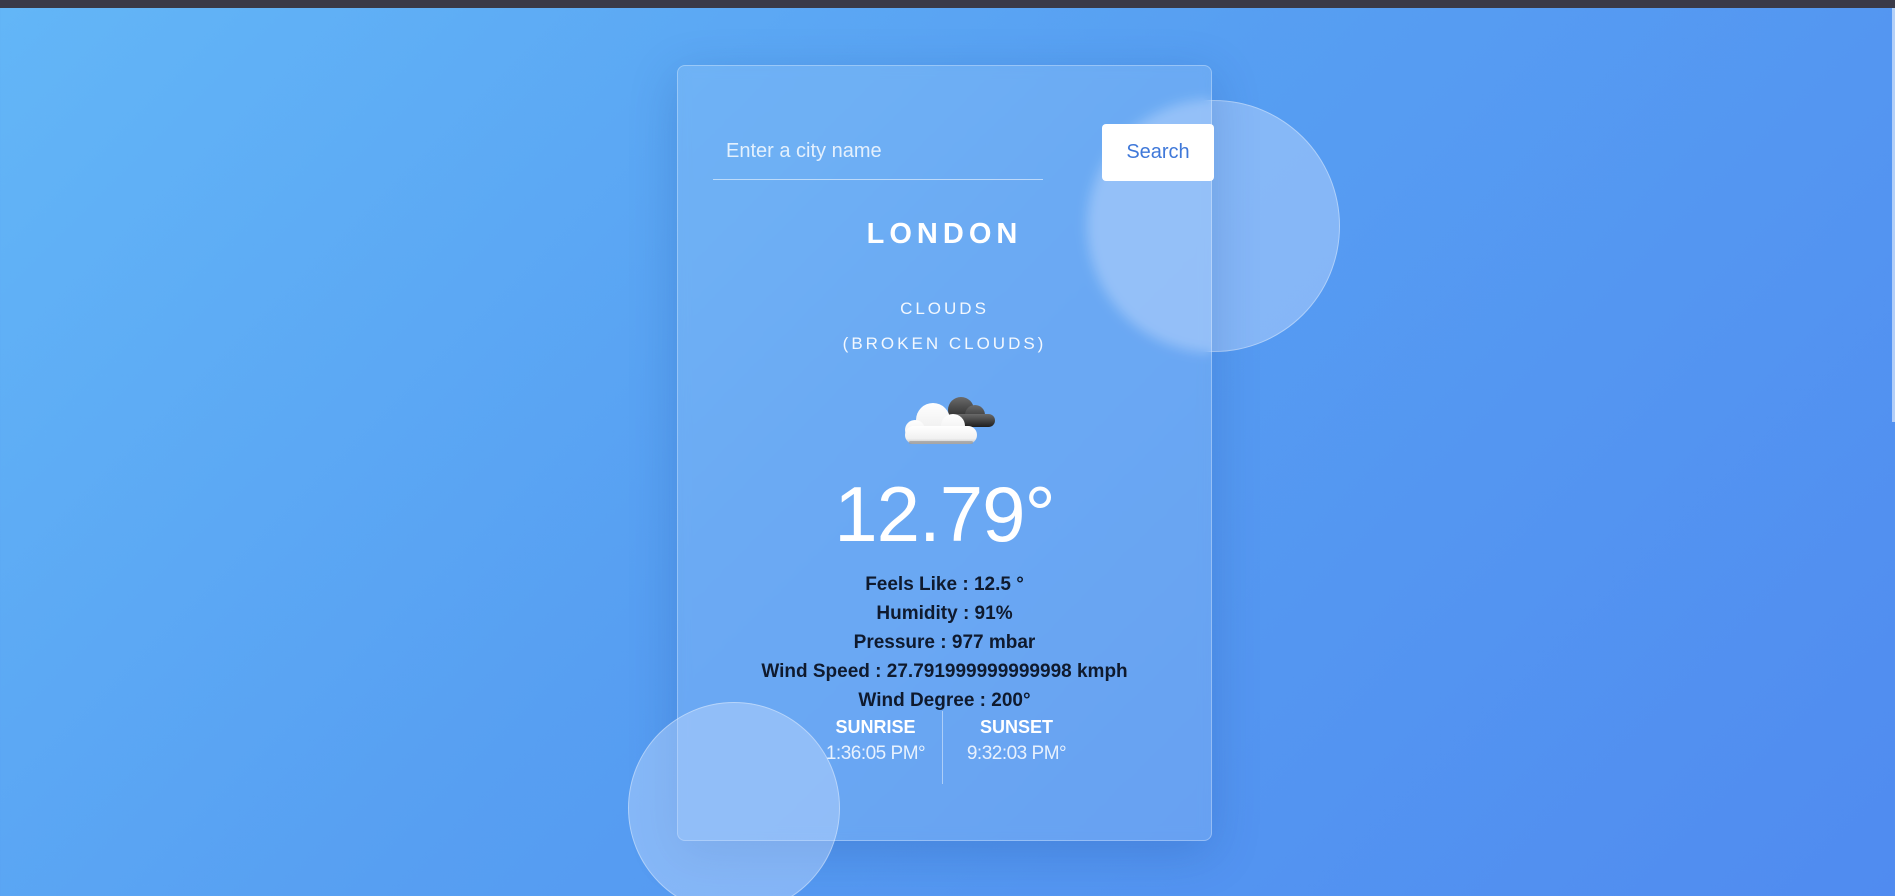  Describe the element at coordinates (944, 308) in the screenshot. I see `condition-main: CLOUDS` at that location.